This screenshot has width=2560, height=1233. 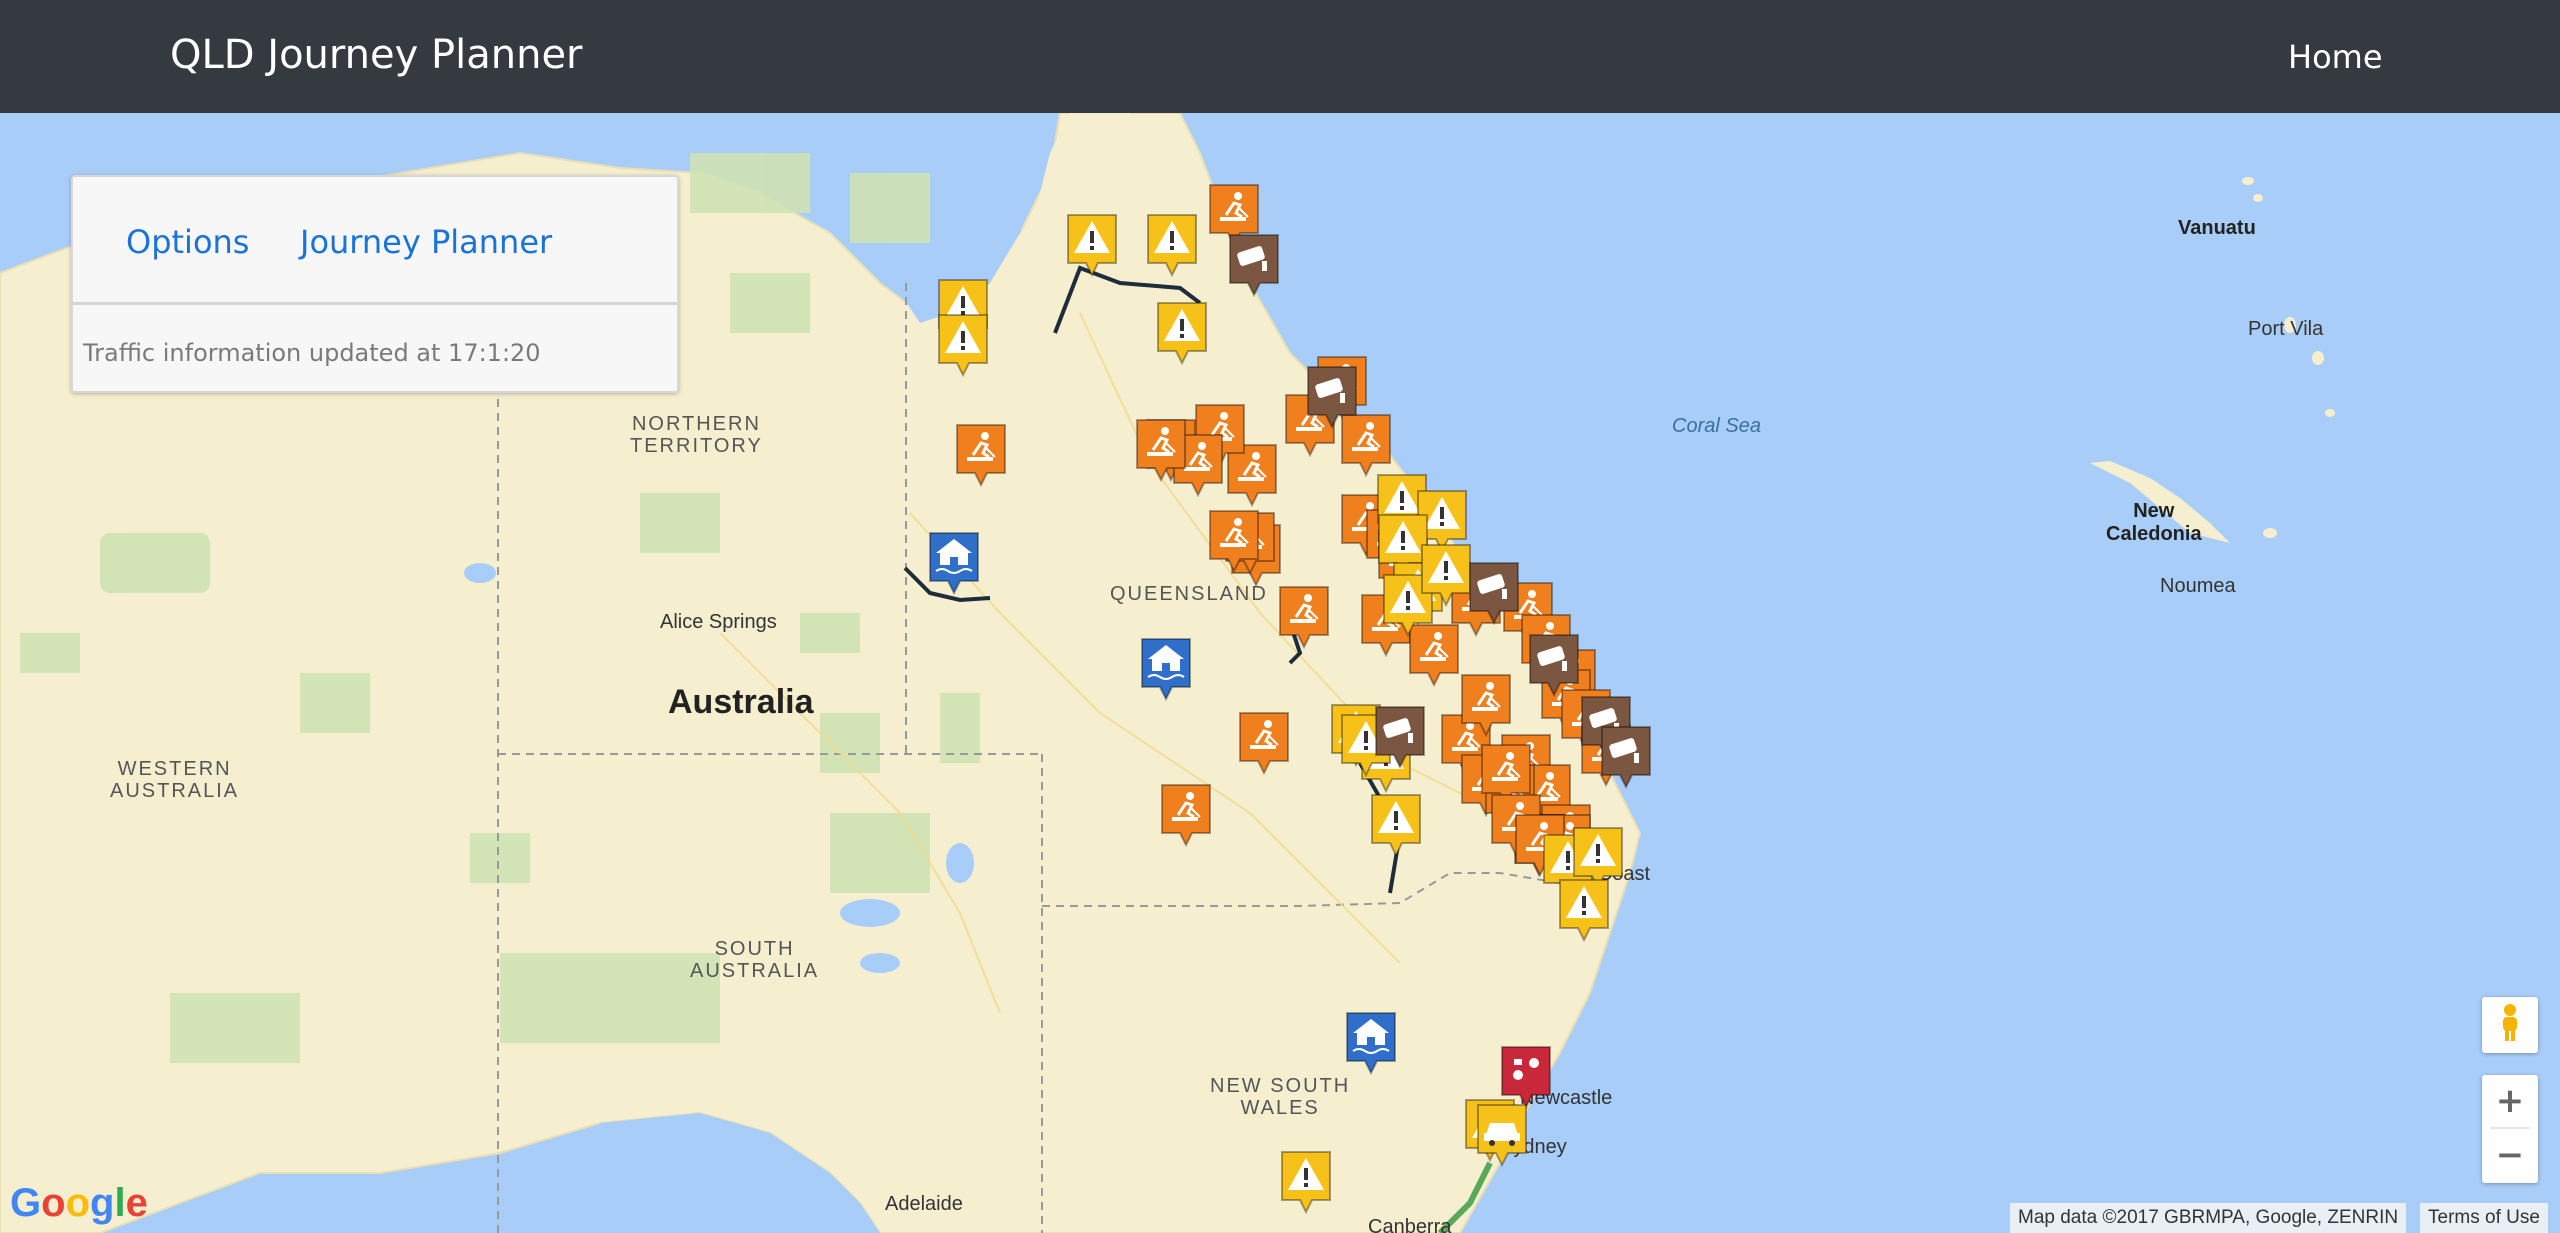 What do you see at coordinates (924, 1204) in the screenshot?
I see `label-adelaide: Adelaide` at bounding box center [924, 1204].